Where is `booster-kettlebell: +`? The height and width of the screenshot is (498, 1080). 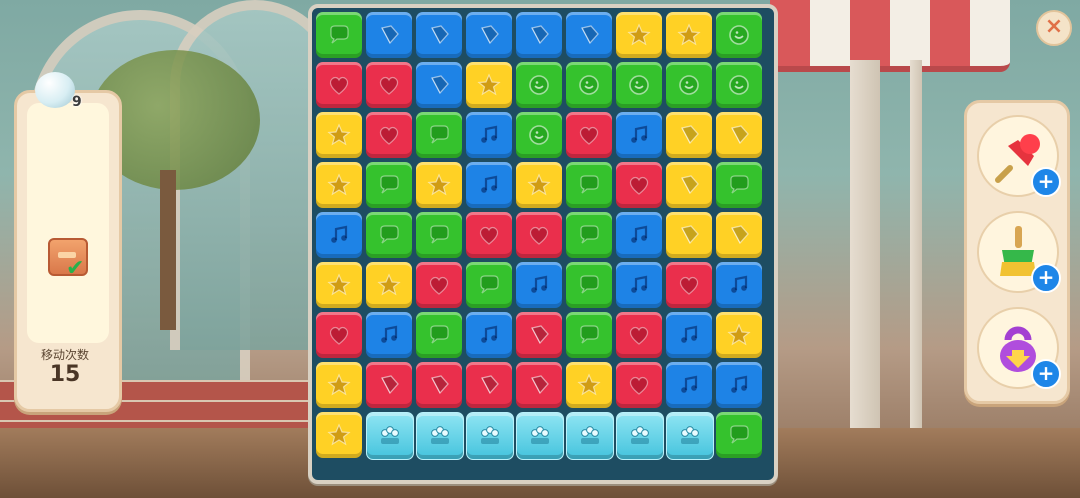
booster-kettlebell: + is located at coordinates (1019, 348).